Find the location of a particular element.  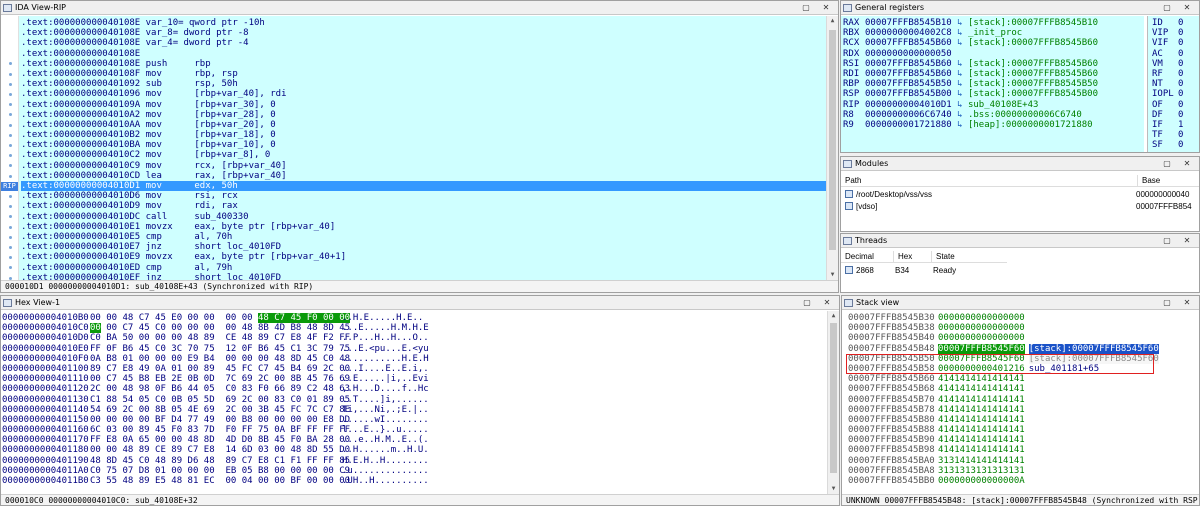

stack-view-titlebar: Stack view ▢ ✕ is located at coordinates (1020, 303).